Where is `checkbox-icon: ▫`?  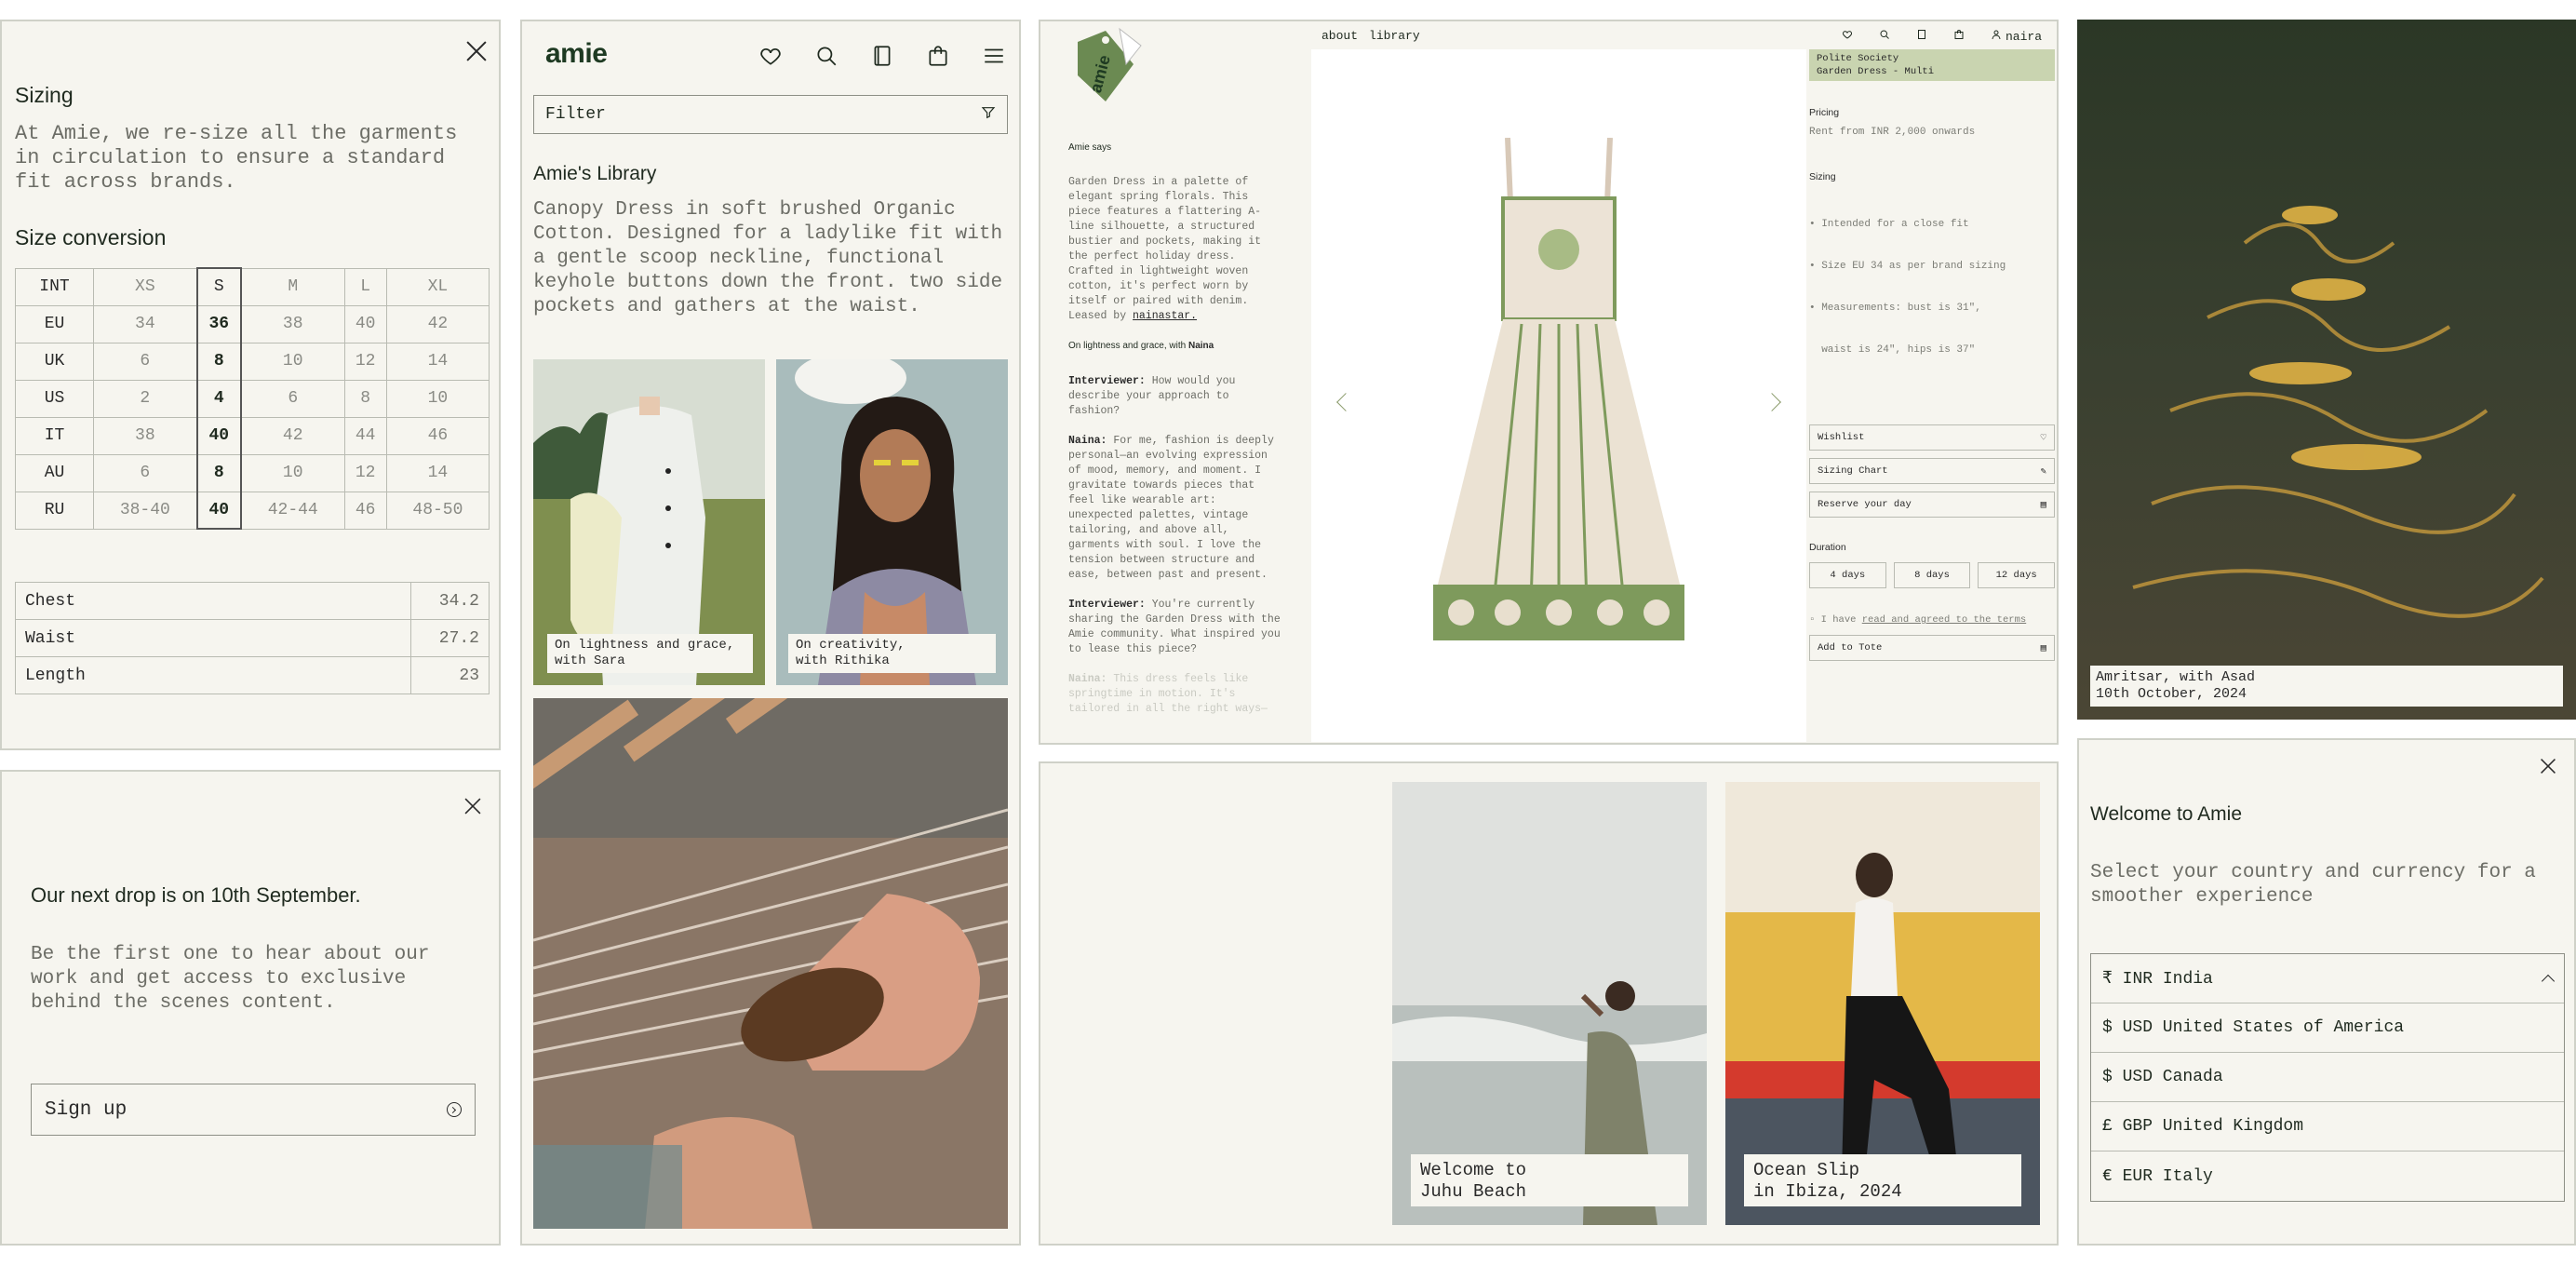
checkbox-icon: ▫ is located at coordinates (1812, 620).